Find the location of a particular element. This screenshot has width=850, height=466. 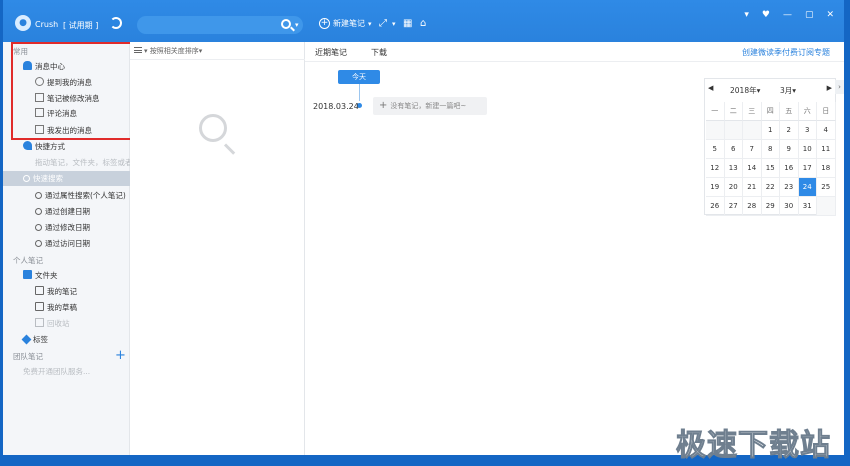

calendar-day: 14 is located at coordinates (752, 168).